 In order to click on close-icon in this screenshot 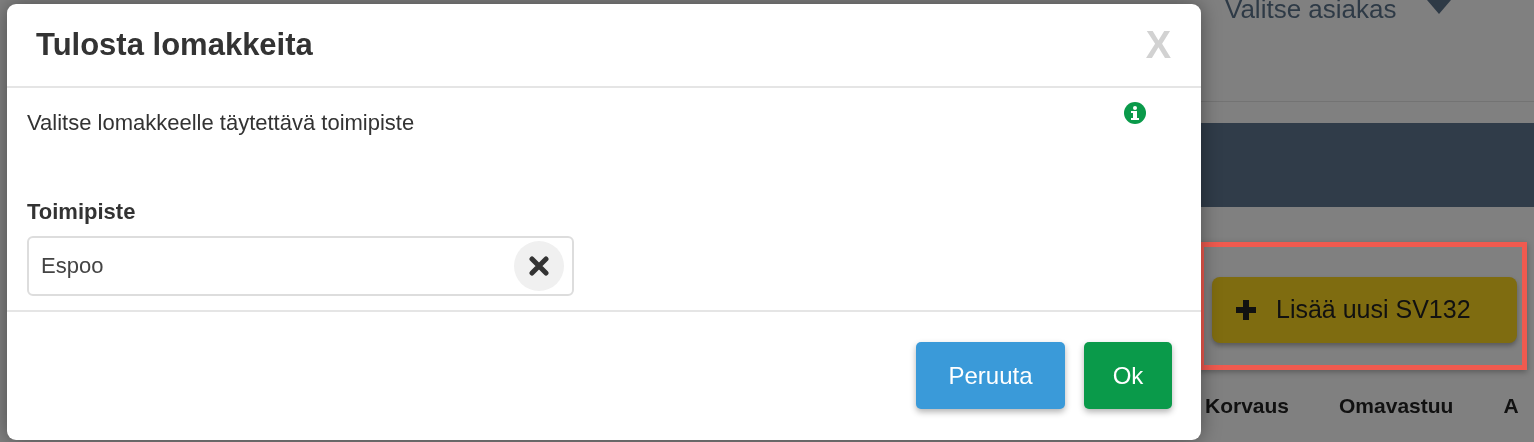, I will do `click(539, 266)`.